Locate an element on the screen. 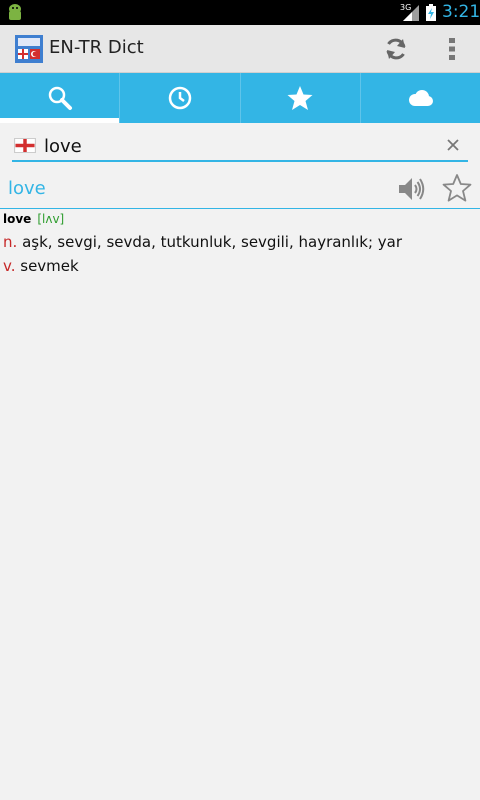  tab-cloud is located at coordinates (420, 98).